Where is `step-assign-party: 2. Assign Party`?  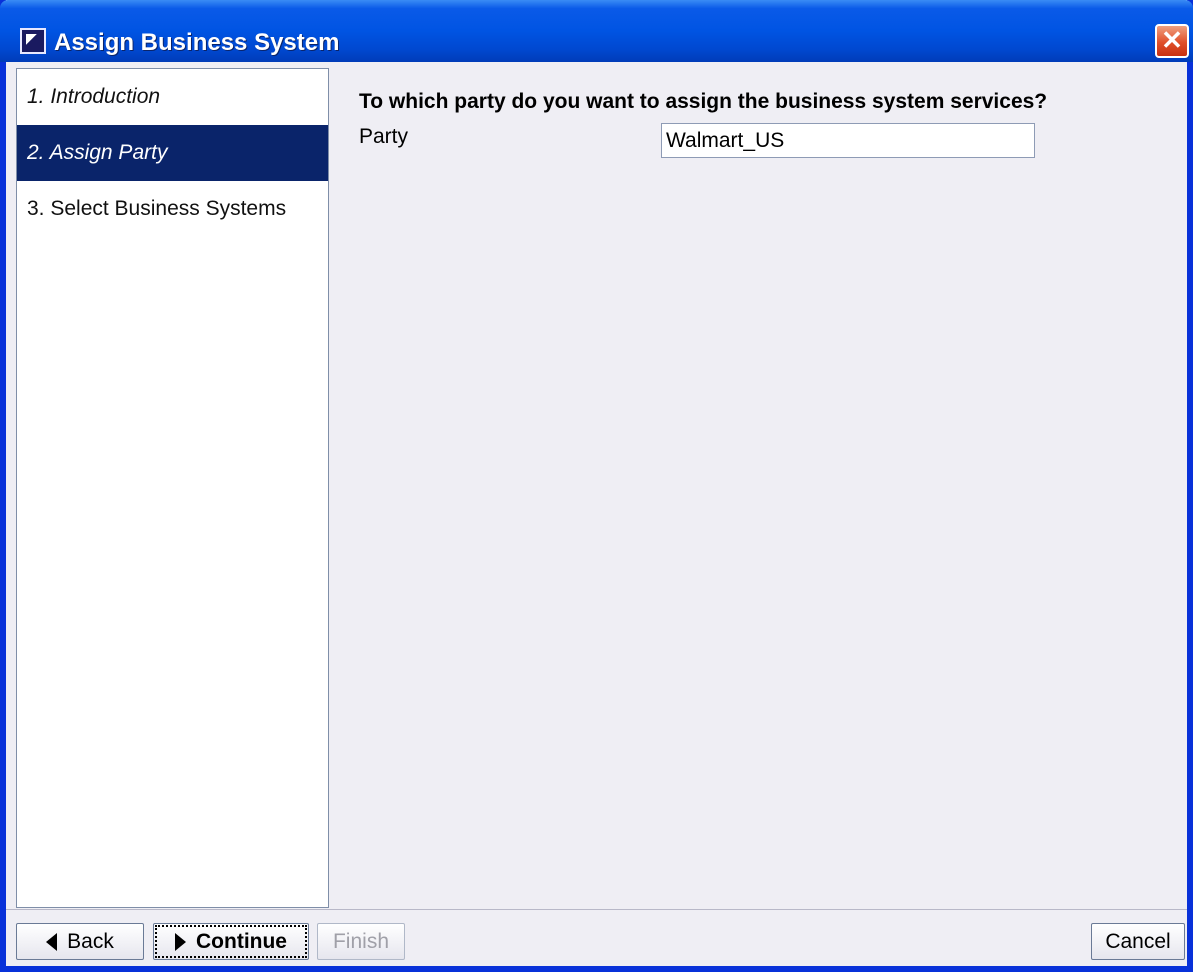
step-assign-party: 2. Assign Party is located at coordinates (172, 153).